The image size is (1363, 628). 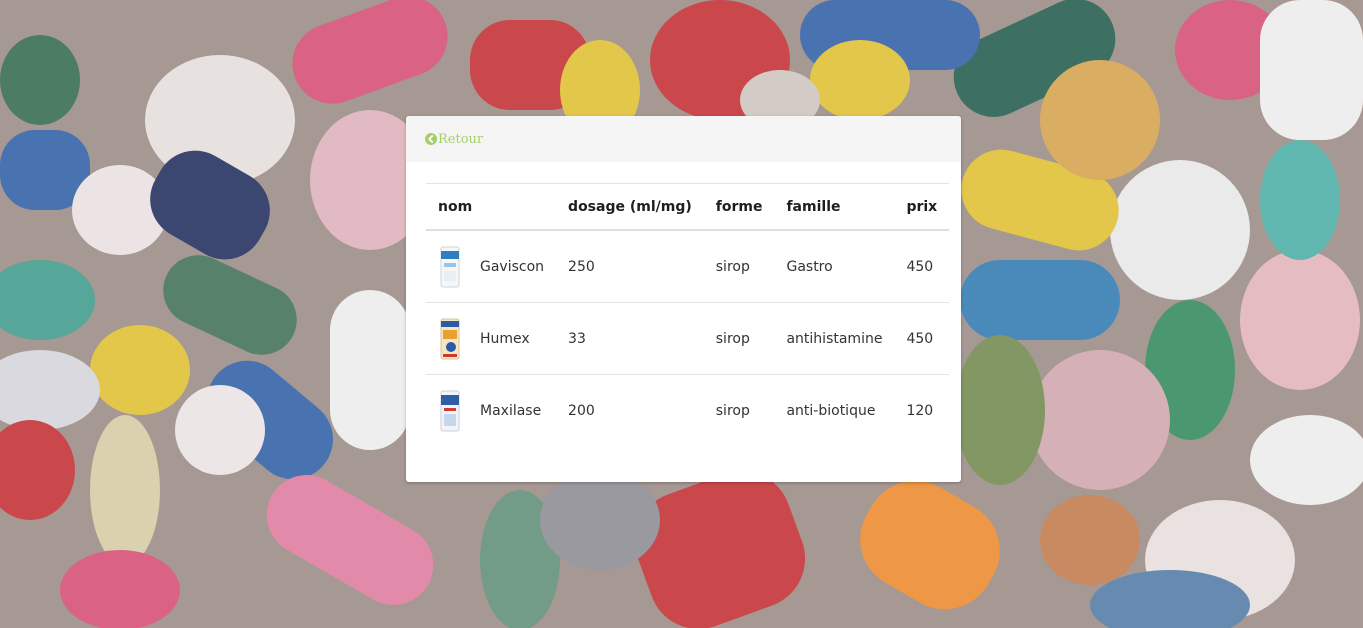 I want to click on table-row: Humex 33 sirop antihistamine 450, so click(x=688, y=338).